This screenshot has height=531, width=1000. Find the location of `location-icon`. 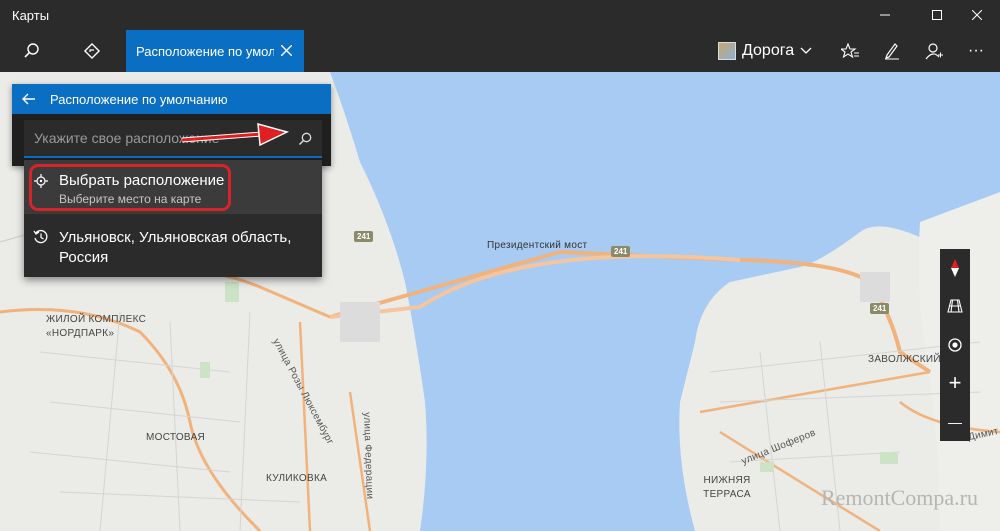

location-icon is located at coordinates (955, 345).